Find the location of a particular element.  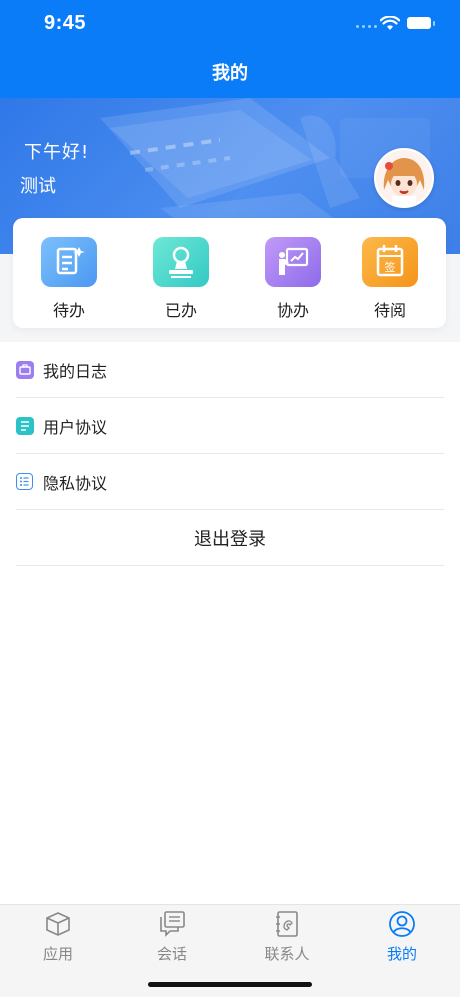

quick-action-label: 待阅 is located at coordinates (389, 310).